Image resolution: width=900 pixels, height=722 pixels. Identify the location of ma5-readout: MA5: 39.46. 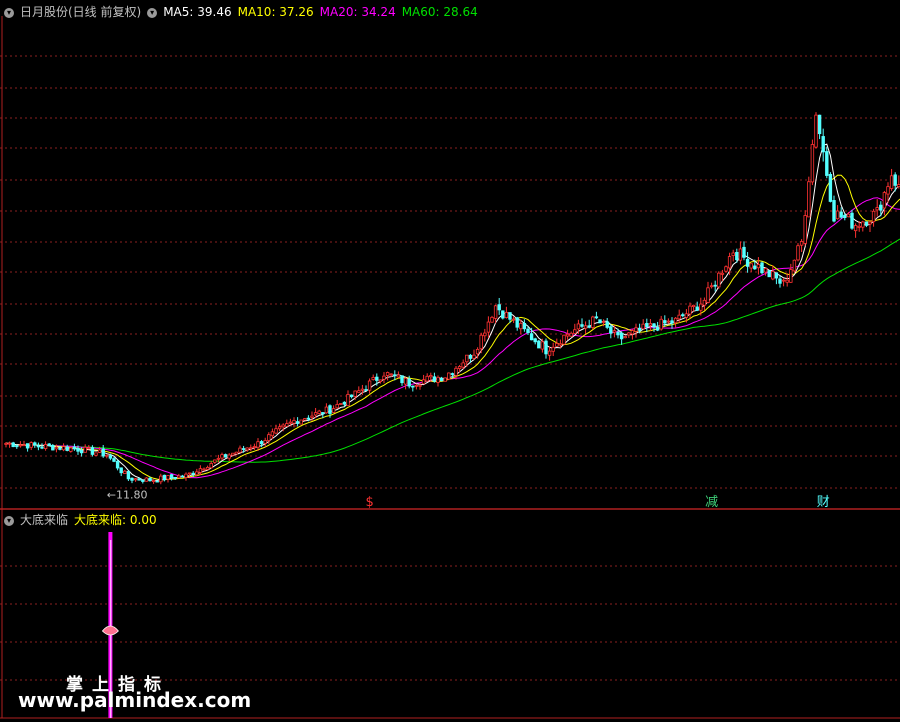
(197, 12).